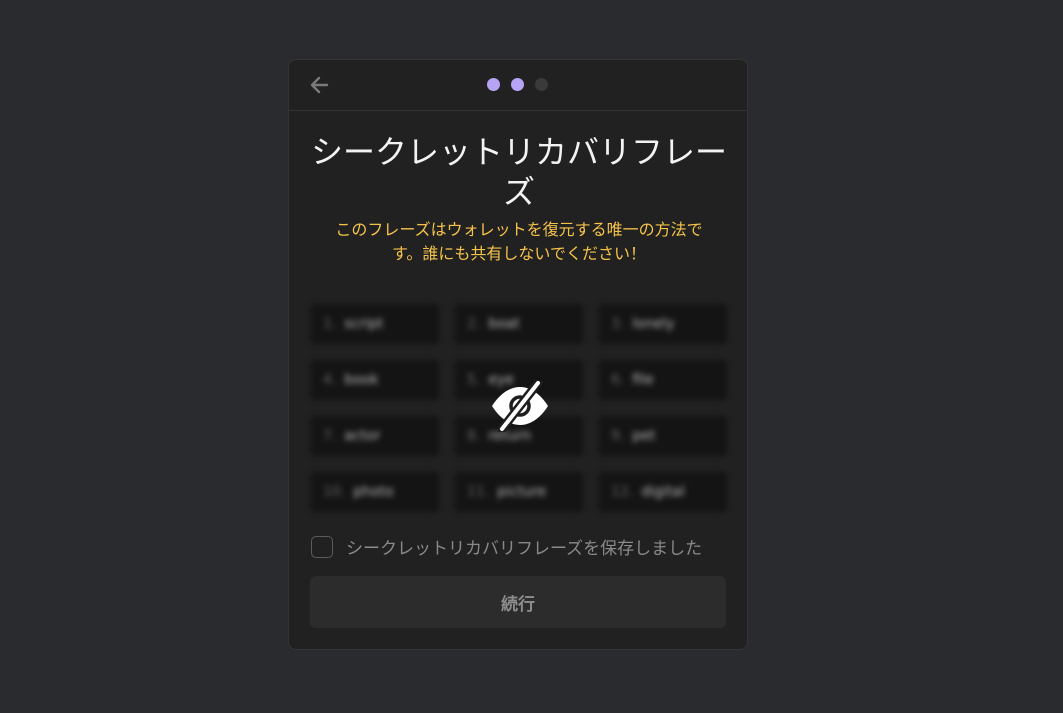 This screenshot has height=713, width=1063. I want to click on phrase-word-number: 7., so click(330, 436).